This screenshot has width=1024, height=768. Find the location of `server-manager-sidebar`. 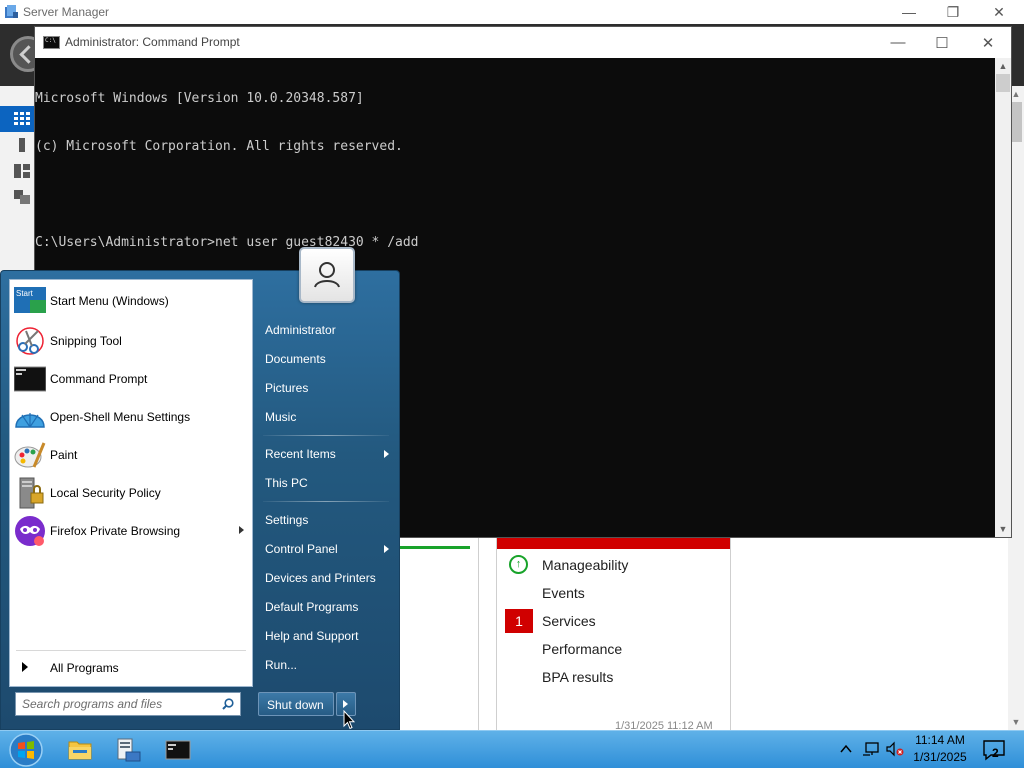

server-manager-sidebar is located at coordinates (17, 179).